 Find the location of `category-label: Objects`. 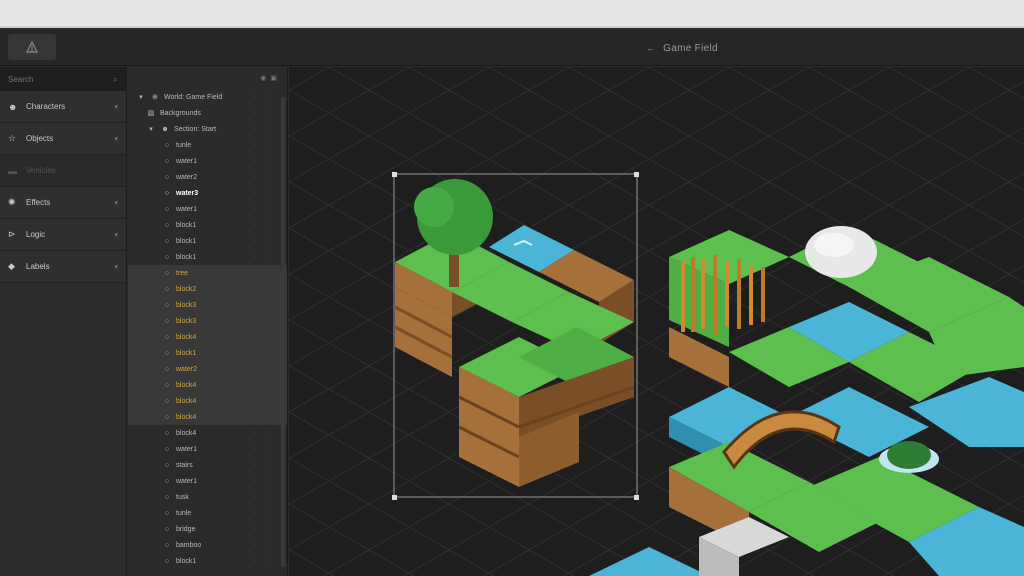

category-label: Objects is located at coordinates (40, 138).